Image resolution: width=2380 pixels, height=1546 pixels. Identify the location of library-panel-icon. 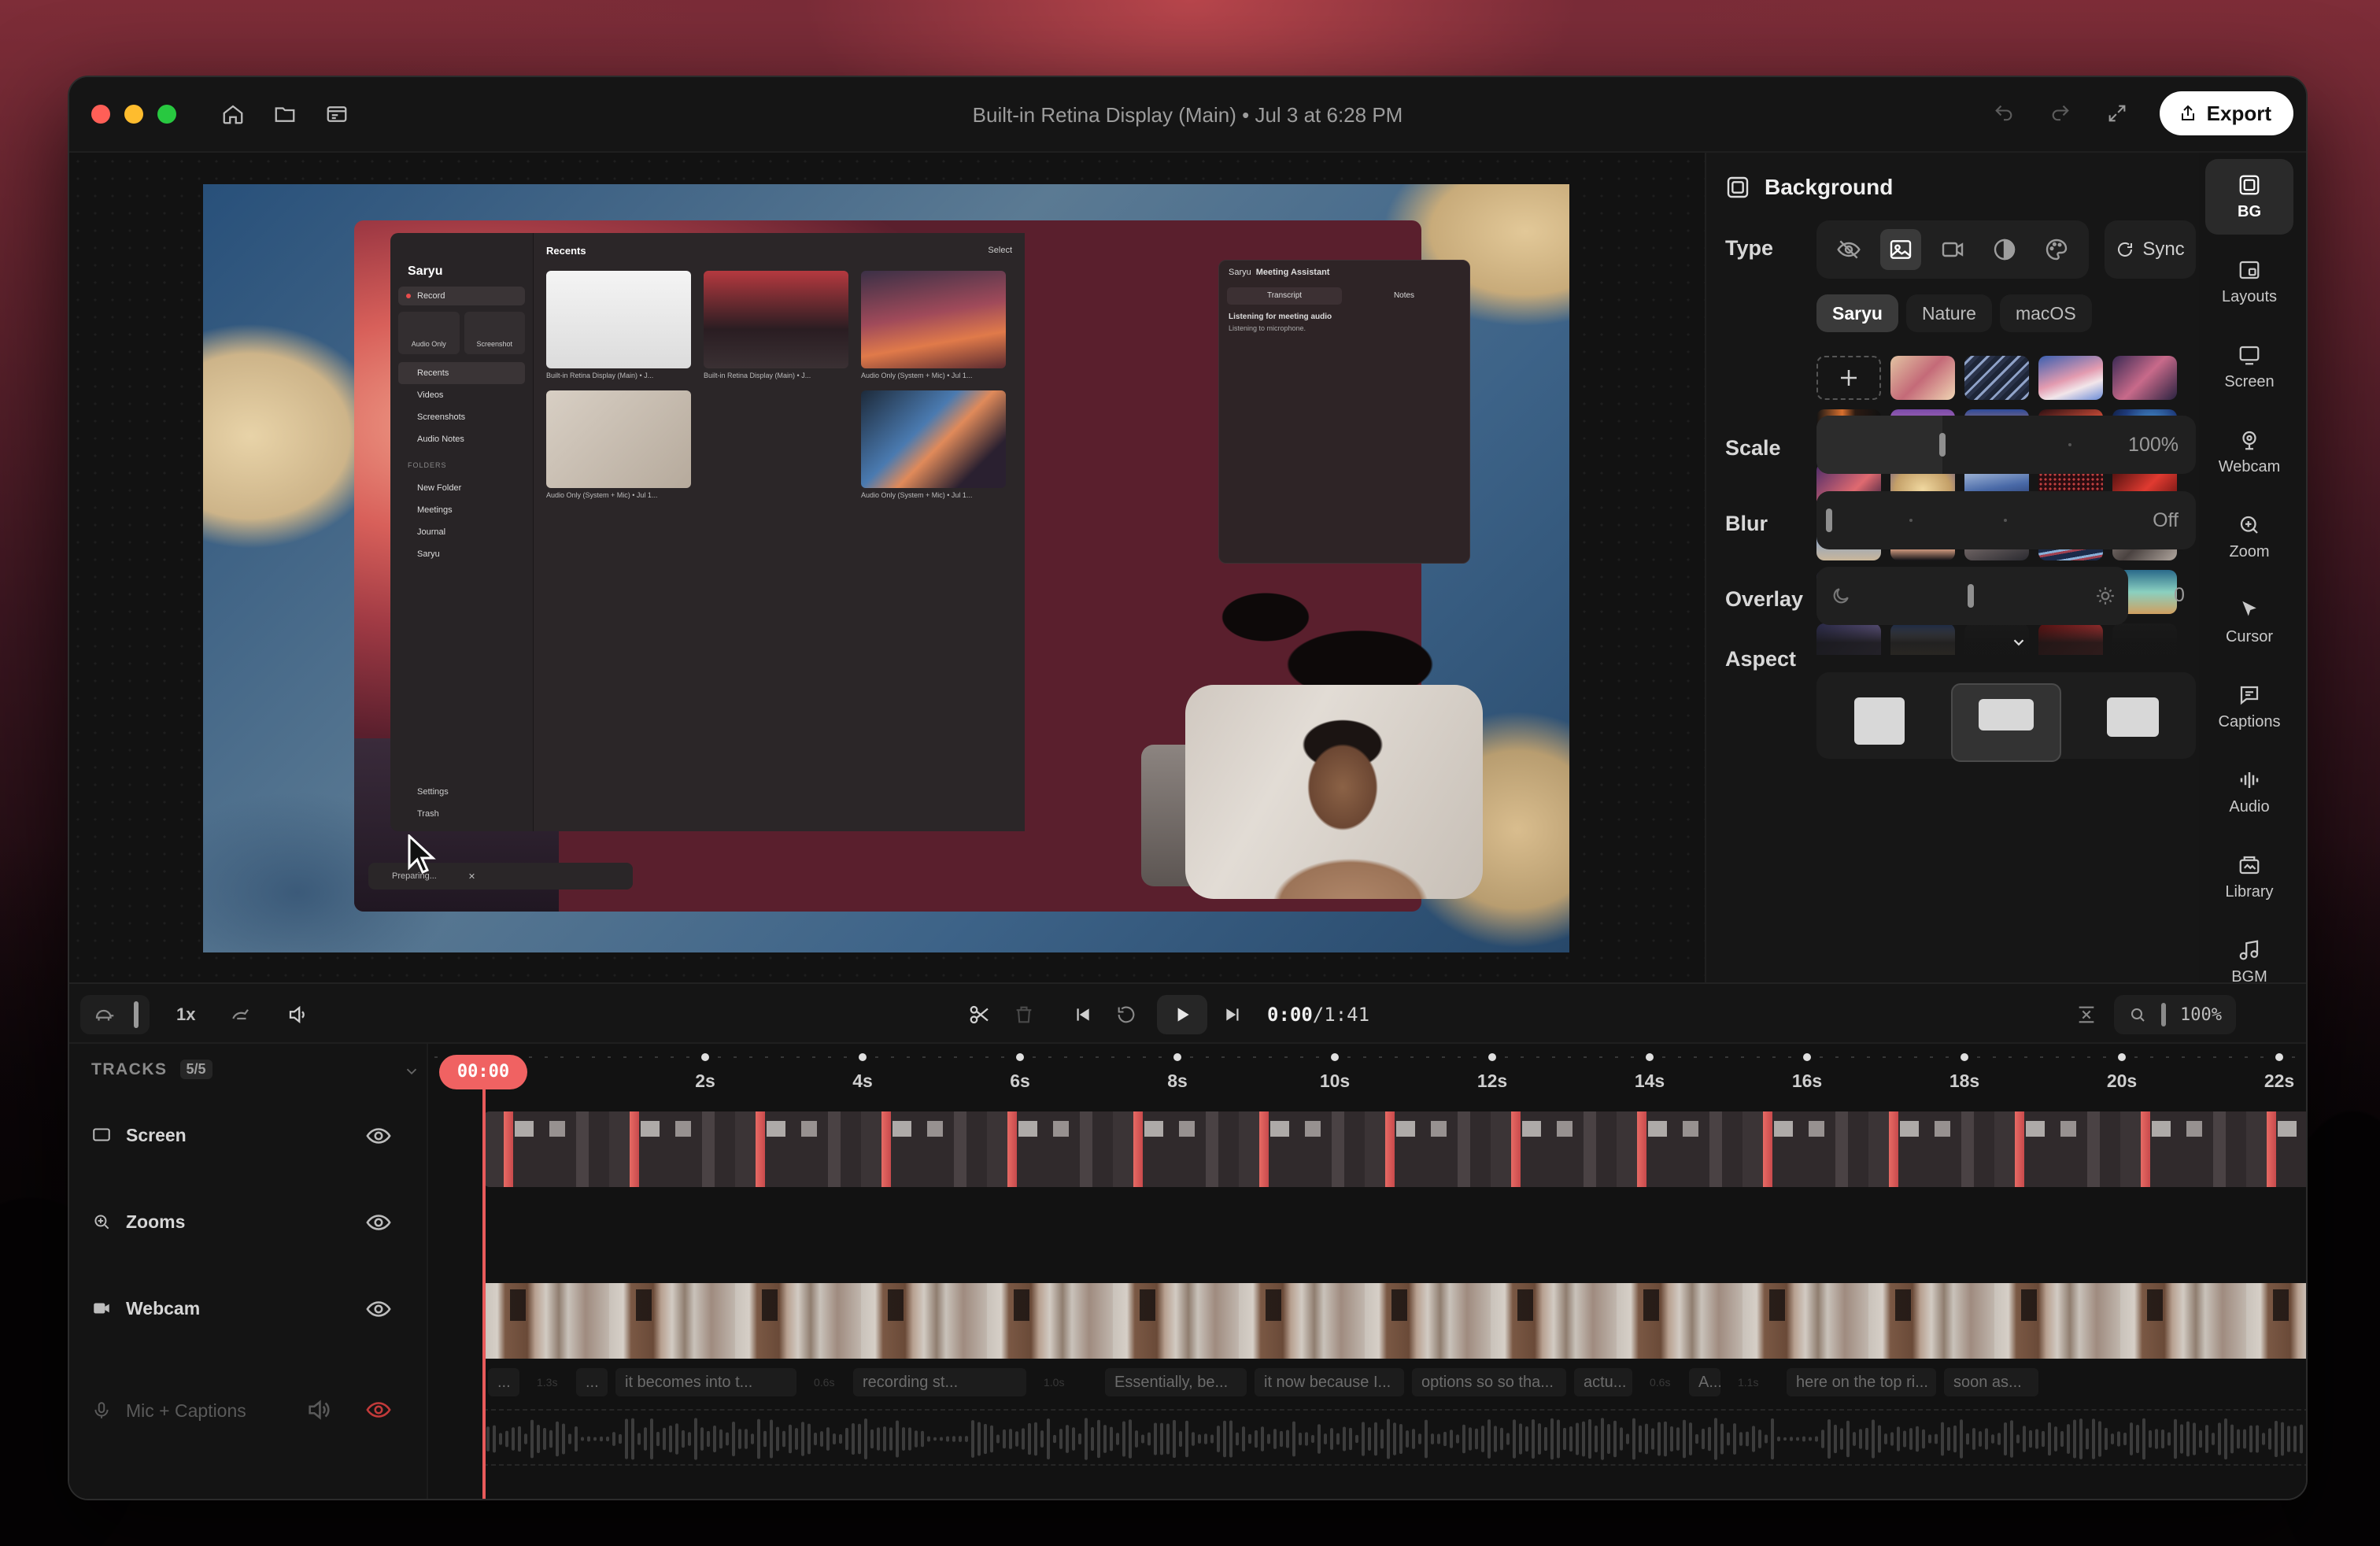
(337, 114).